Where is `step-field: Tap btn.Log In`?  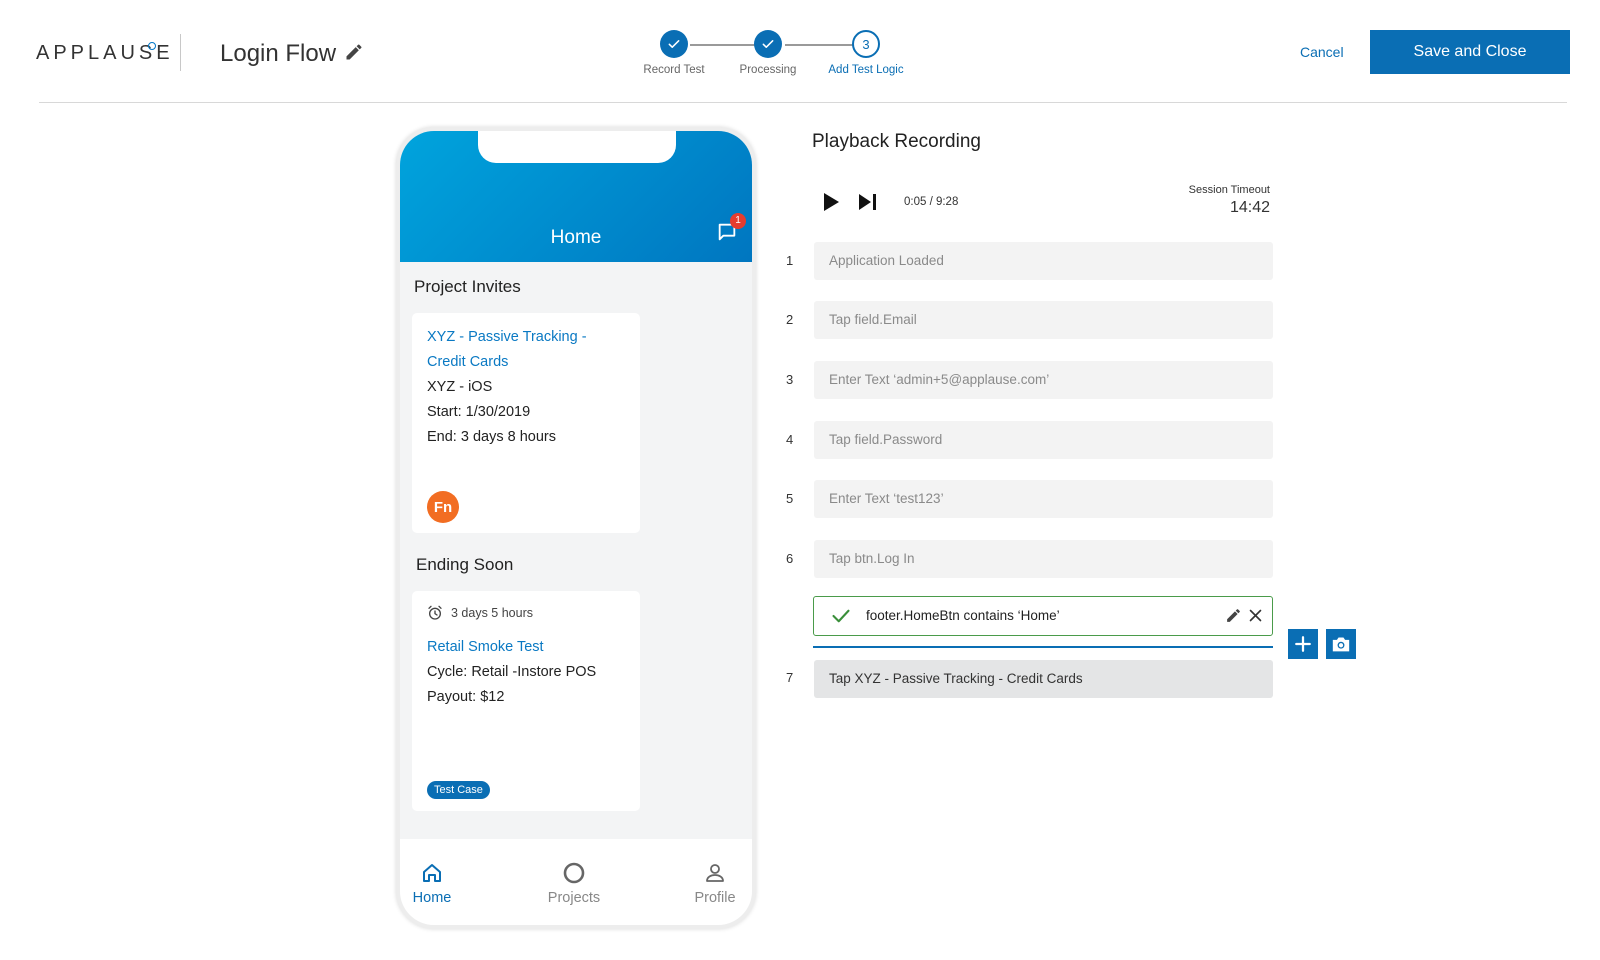
step-field: Tap btn.Log In is located at coordinates (1043, 559).